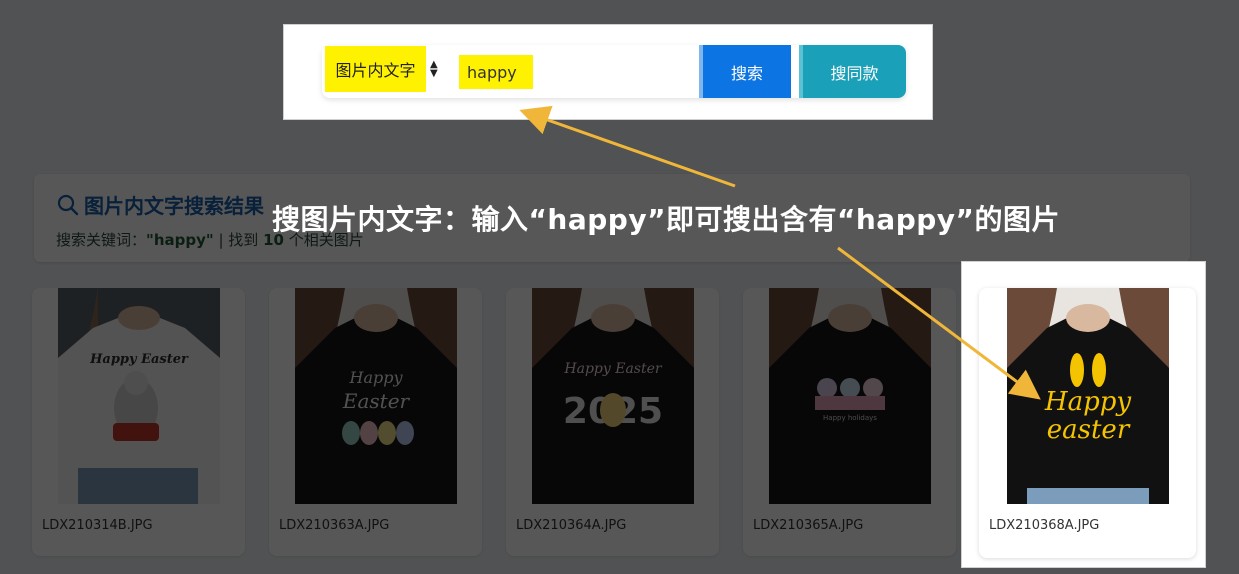  I want to click on arrow-to-search-input, so click(627, 146).